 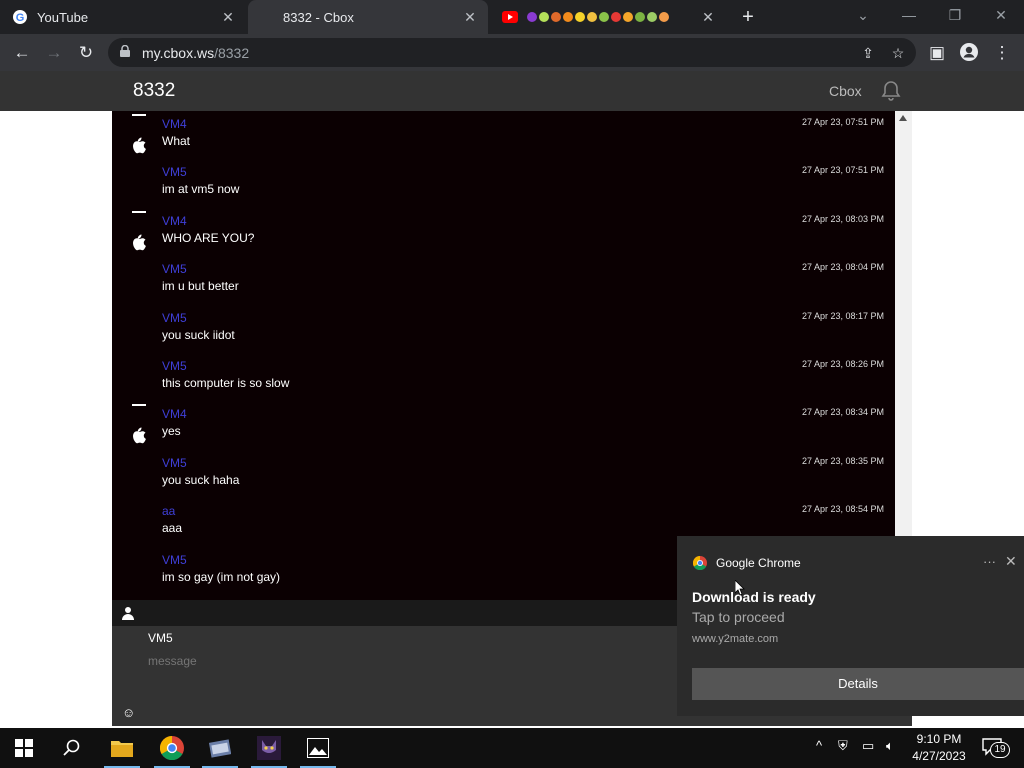 I want to click on message-timestamp: 27 Apr 23, 08:34 PM, so click(x=842, y=412).